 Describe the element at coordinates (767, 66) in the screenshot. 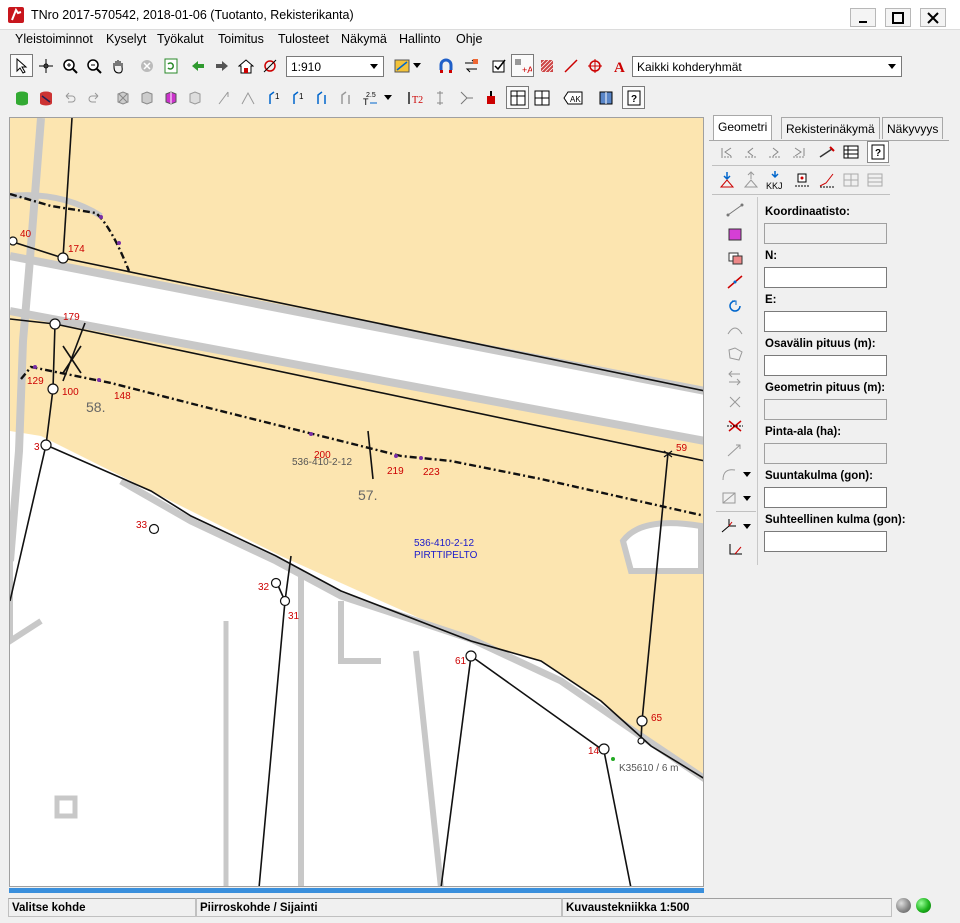

I see `feature-group-select: Kaikki kohderyhmät` at that location.